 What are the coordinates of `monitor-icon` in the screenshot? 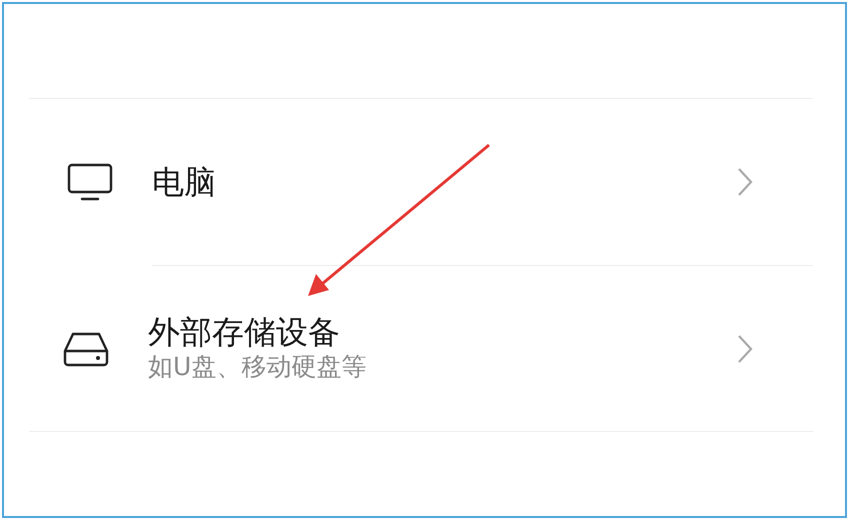 It's located at (90, 182).